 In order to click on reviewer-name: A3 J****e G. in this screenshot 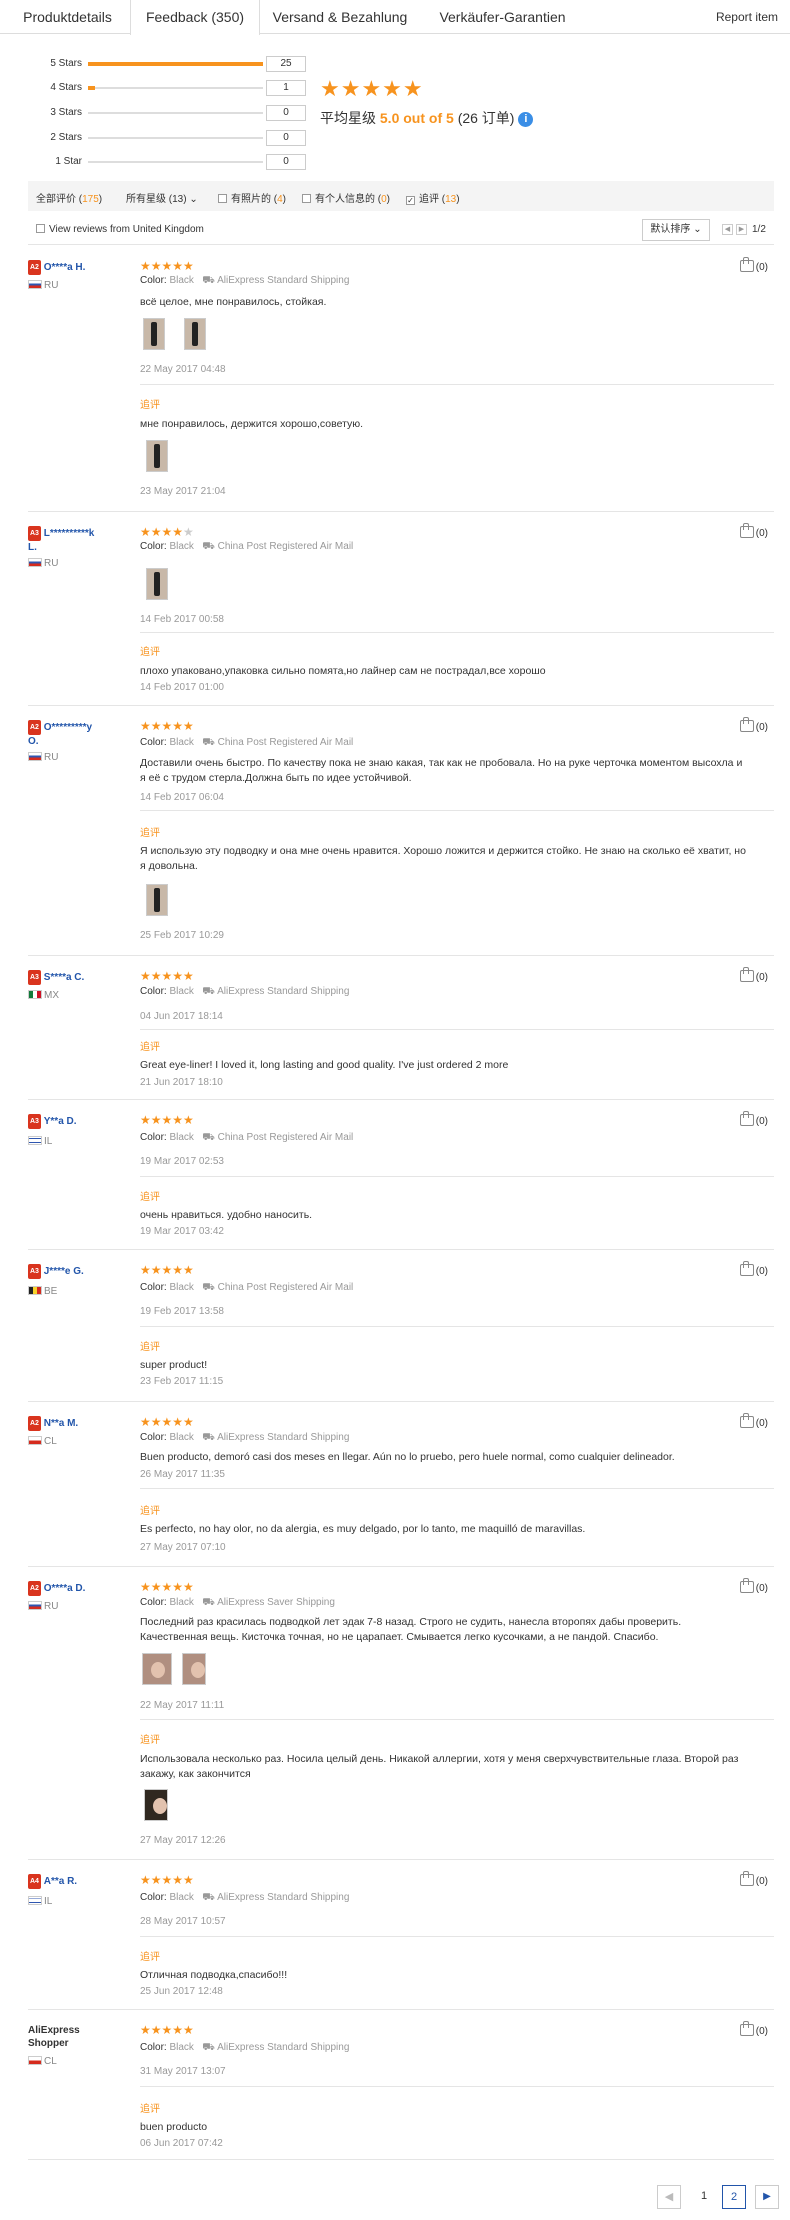, I will do `click(76, 1271)`.